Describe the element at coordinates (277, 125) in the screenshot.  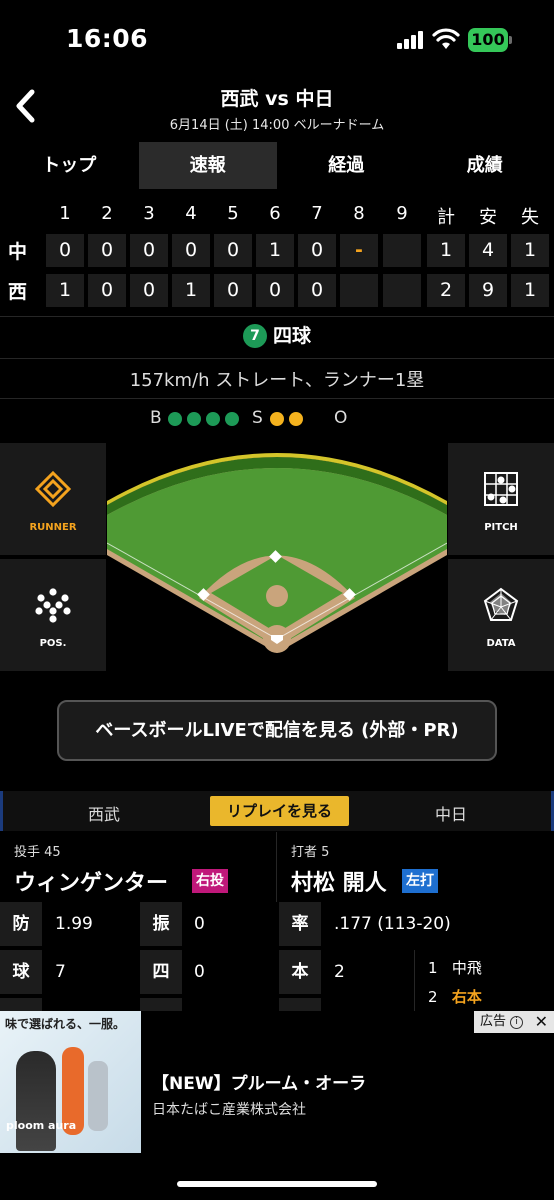
I see `match-subtitle: 6月14日 (土) 14:00 ベルーナドーム` at that location.